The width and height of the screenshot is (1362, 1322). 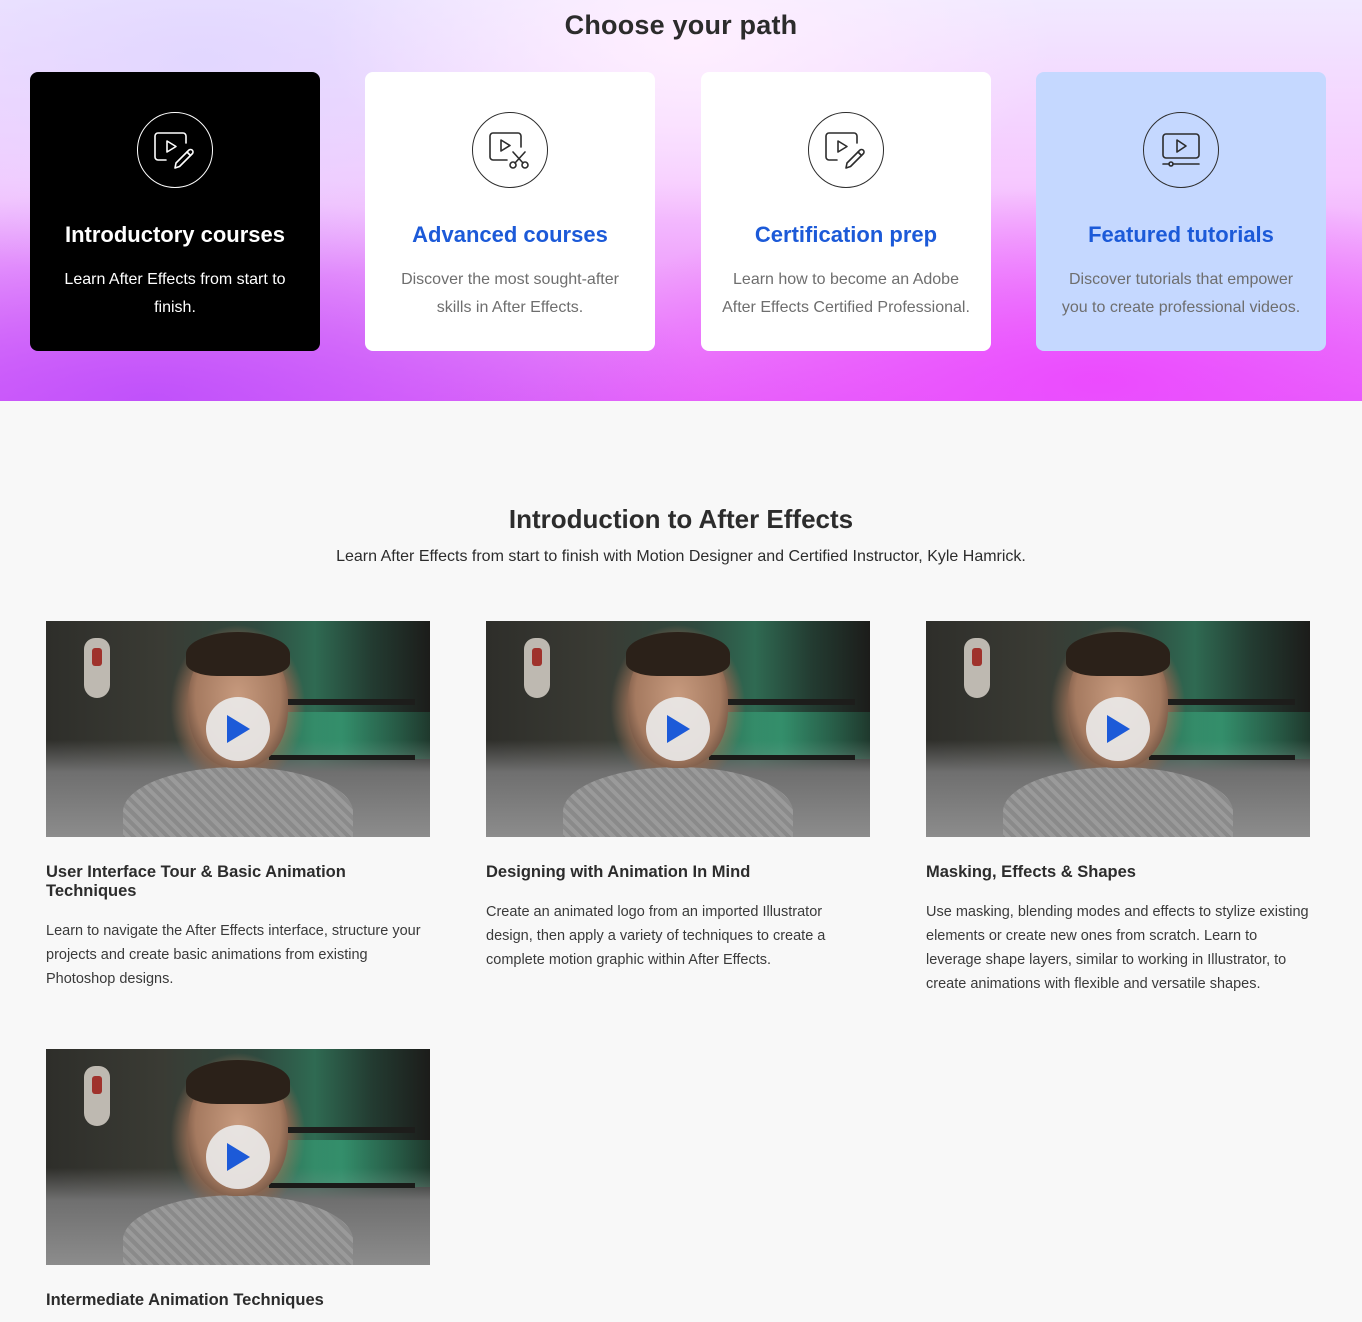 What do you see at coordinates (1118, 872) in the screenshot?
I see `video-title: Masking, Effects & Shapes` at bounding box center [1118, 872].